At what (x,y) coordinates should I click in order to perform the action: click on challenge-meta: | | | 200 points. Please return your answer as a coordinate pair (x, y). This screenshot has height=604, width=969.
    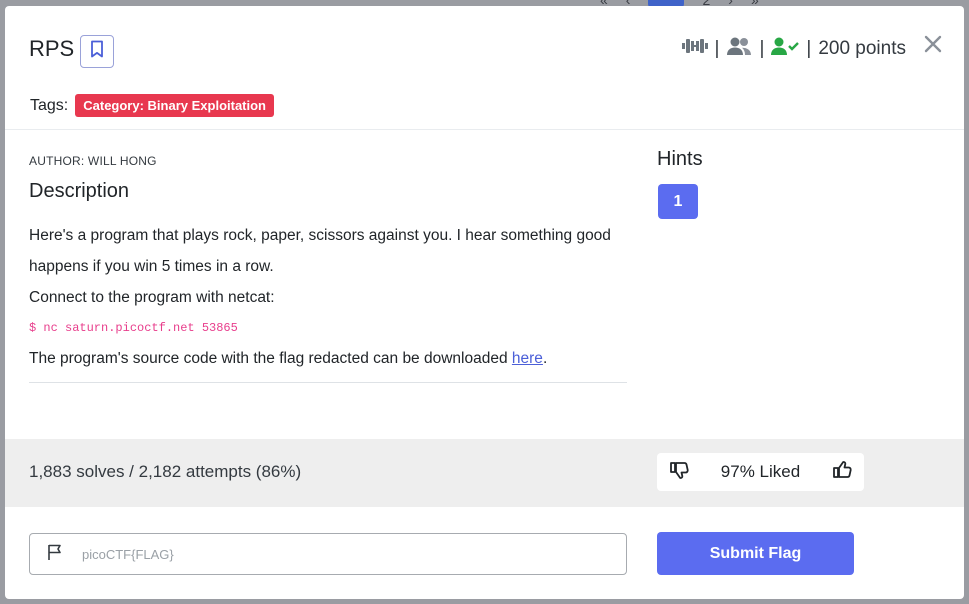
    Looking at the image, I should click on (793, 49).